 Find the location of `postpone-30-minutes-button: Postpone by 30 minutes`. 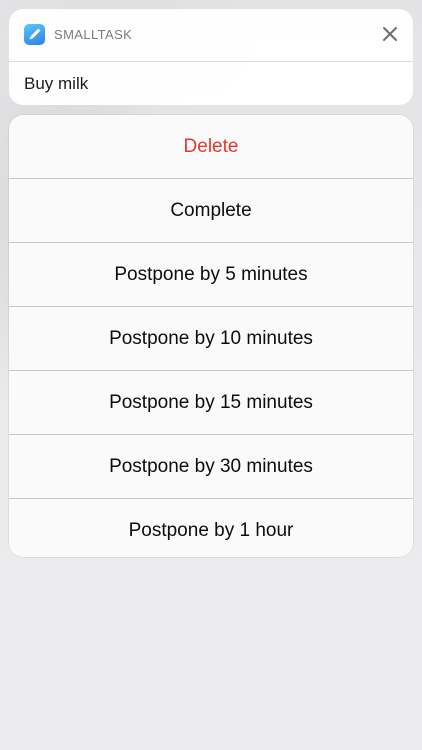

postpone-30-minutes-button: Postpone by 30 minutes is located at coordinates (211, 467).